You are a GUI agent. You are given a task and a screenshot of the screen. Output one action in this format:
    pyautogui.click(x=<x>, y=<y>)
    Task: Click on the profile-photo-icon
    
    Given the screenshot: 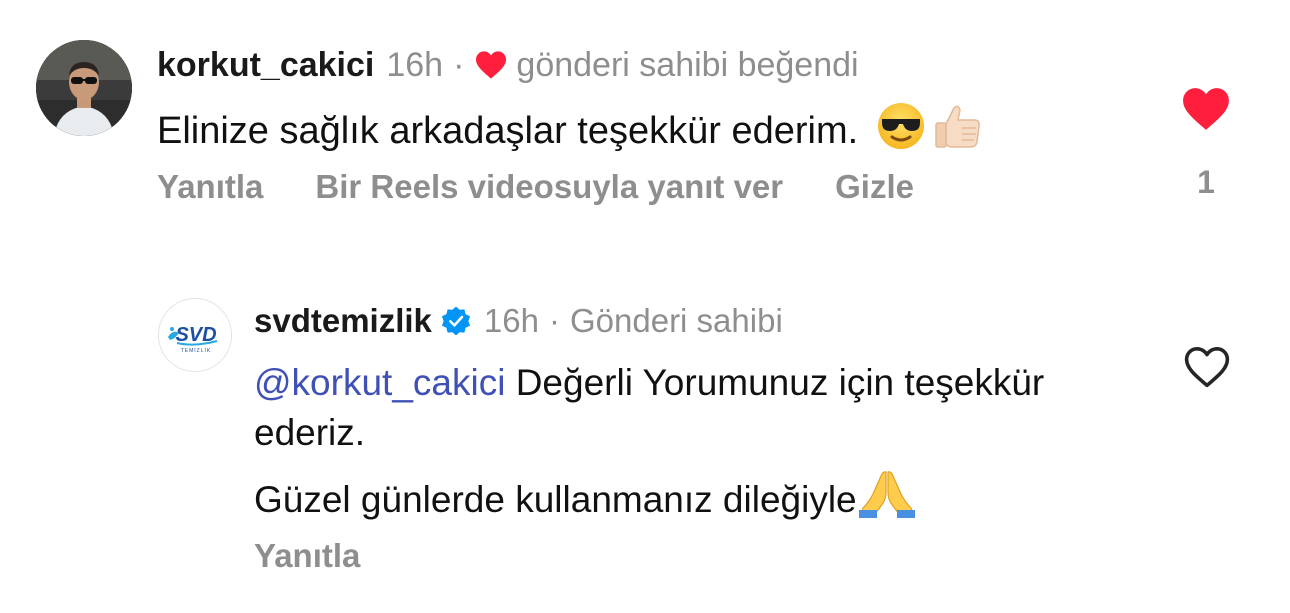 What is the action you would take?
    pyautogui.click(x=84, y=88)
    